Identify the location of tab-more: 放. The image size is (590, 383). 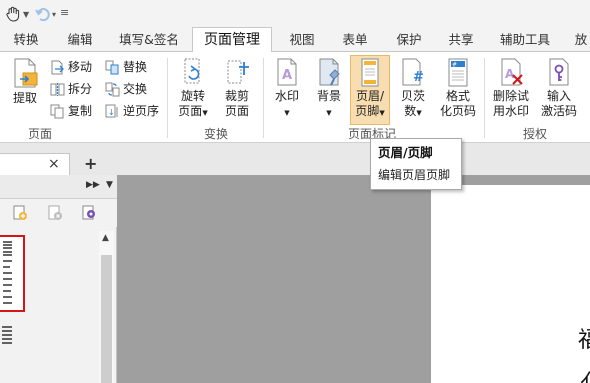
(581, 40).